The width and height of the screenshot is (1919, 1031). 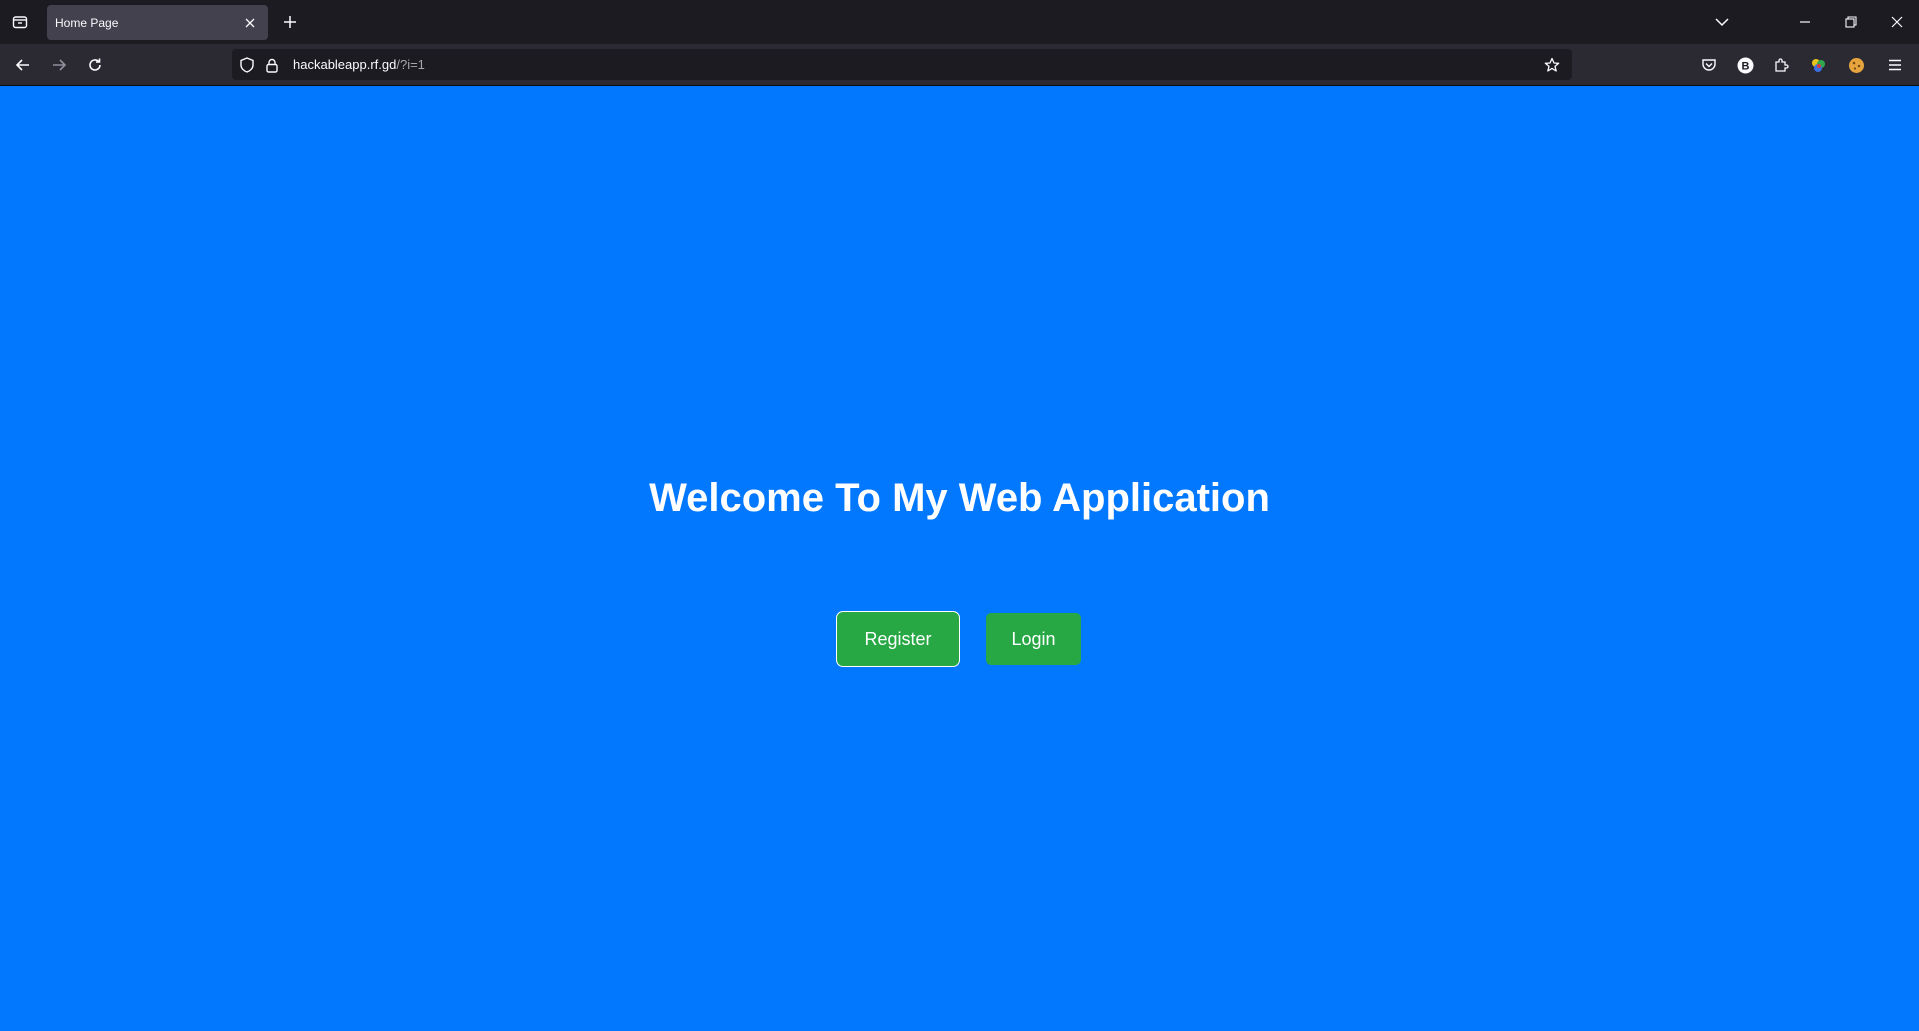 I want to click on pocket-icon, so click(x=1709, y=65).